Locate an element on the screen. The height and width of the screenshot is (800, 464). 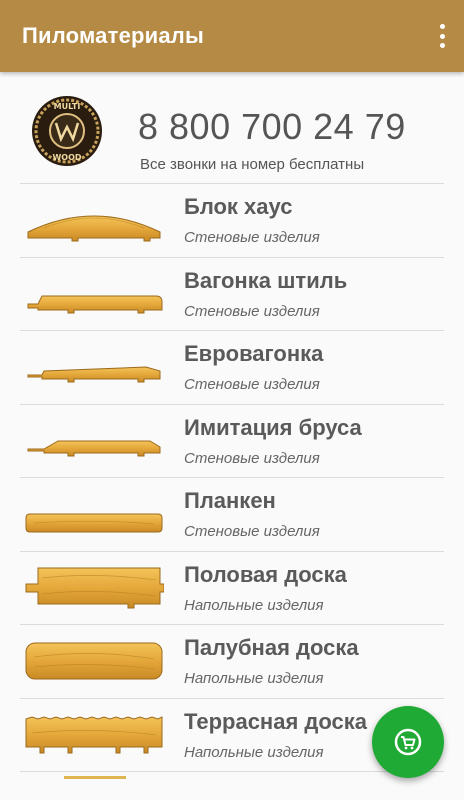
shtil-lining-profile-icon is located at coordinates (95, 304).